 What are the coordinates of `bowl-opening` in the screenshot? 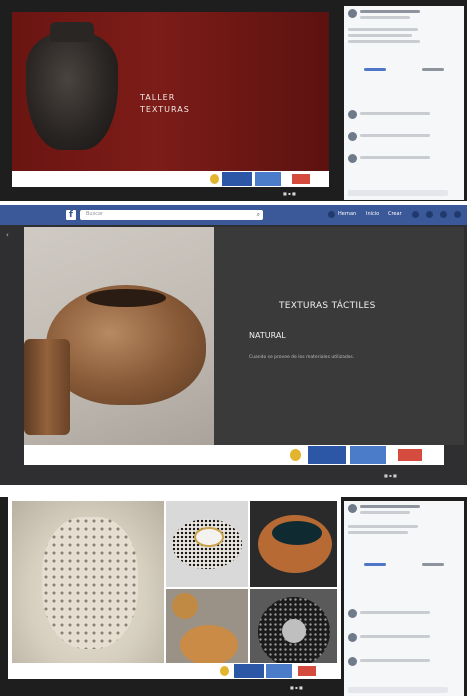 It's located at (126, 298).